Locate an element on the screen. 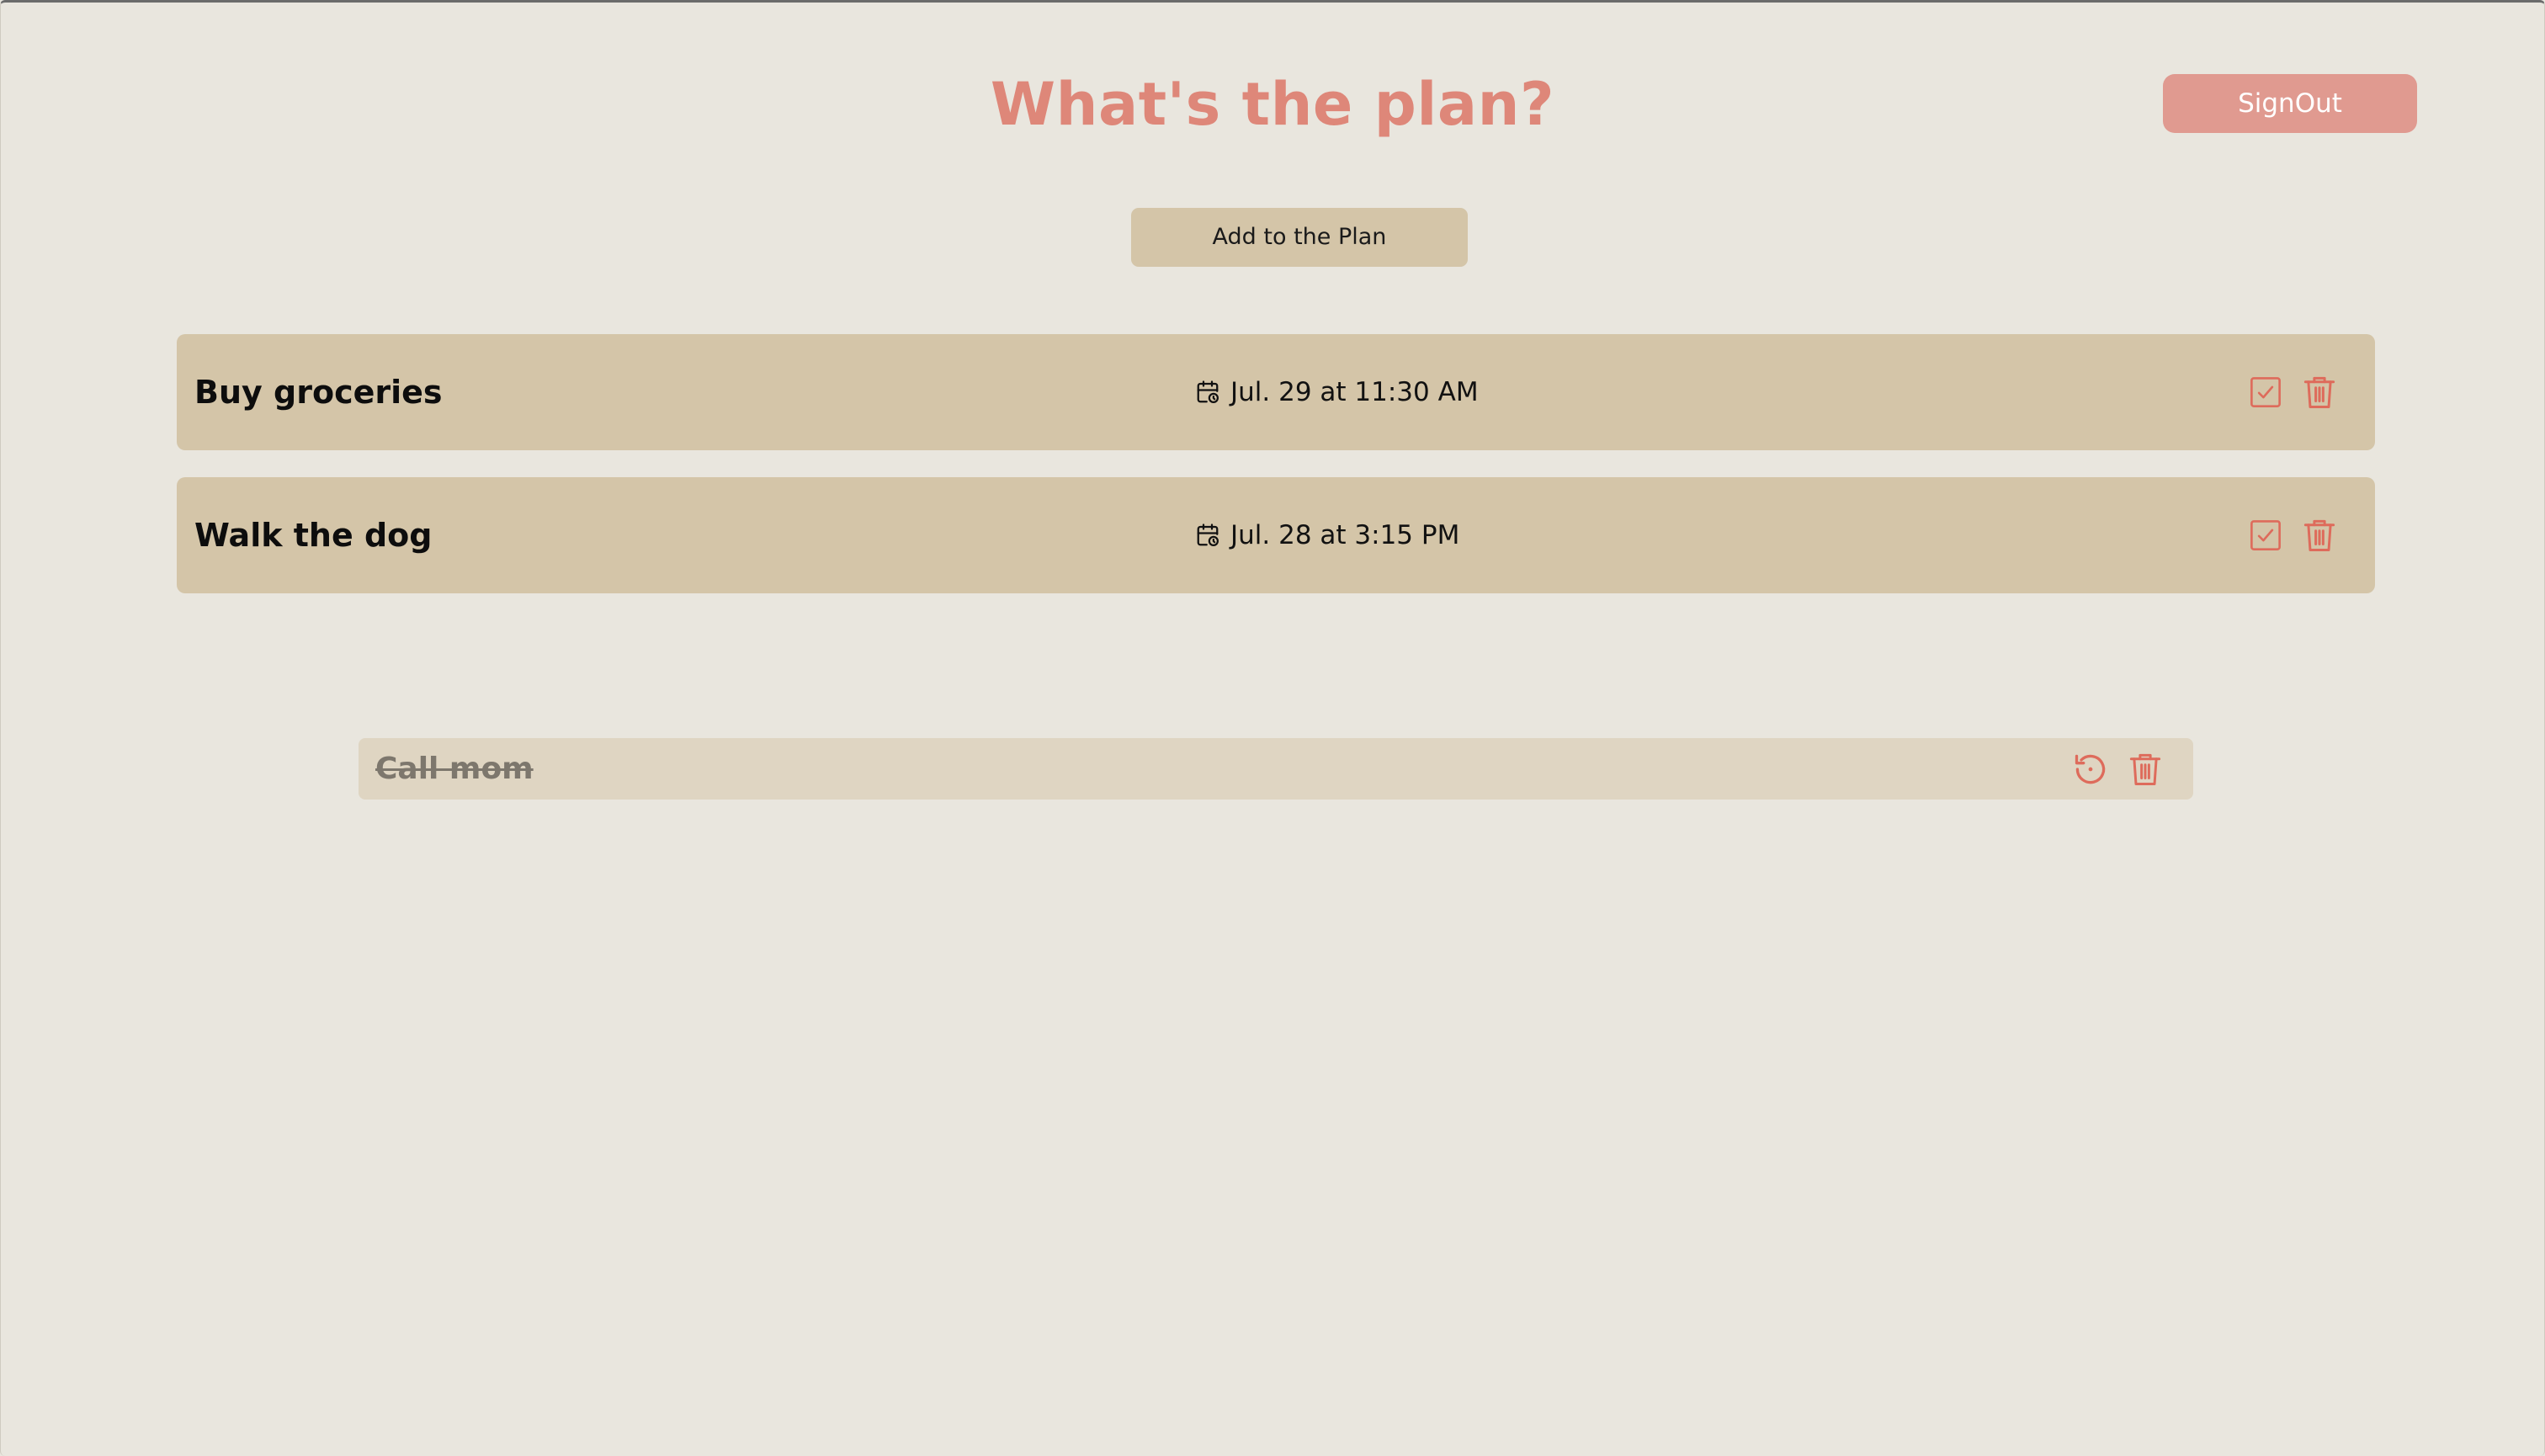 This screenshot has height=1456, width=2545. restore-task-button is located at coordinates (2090, 769).